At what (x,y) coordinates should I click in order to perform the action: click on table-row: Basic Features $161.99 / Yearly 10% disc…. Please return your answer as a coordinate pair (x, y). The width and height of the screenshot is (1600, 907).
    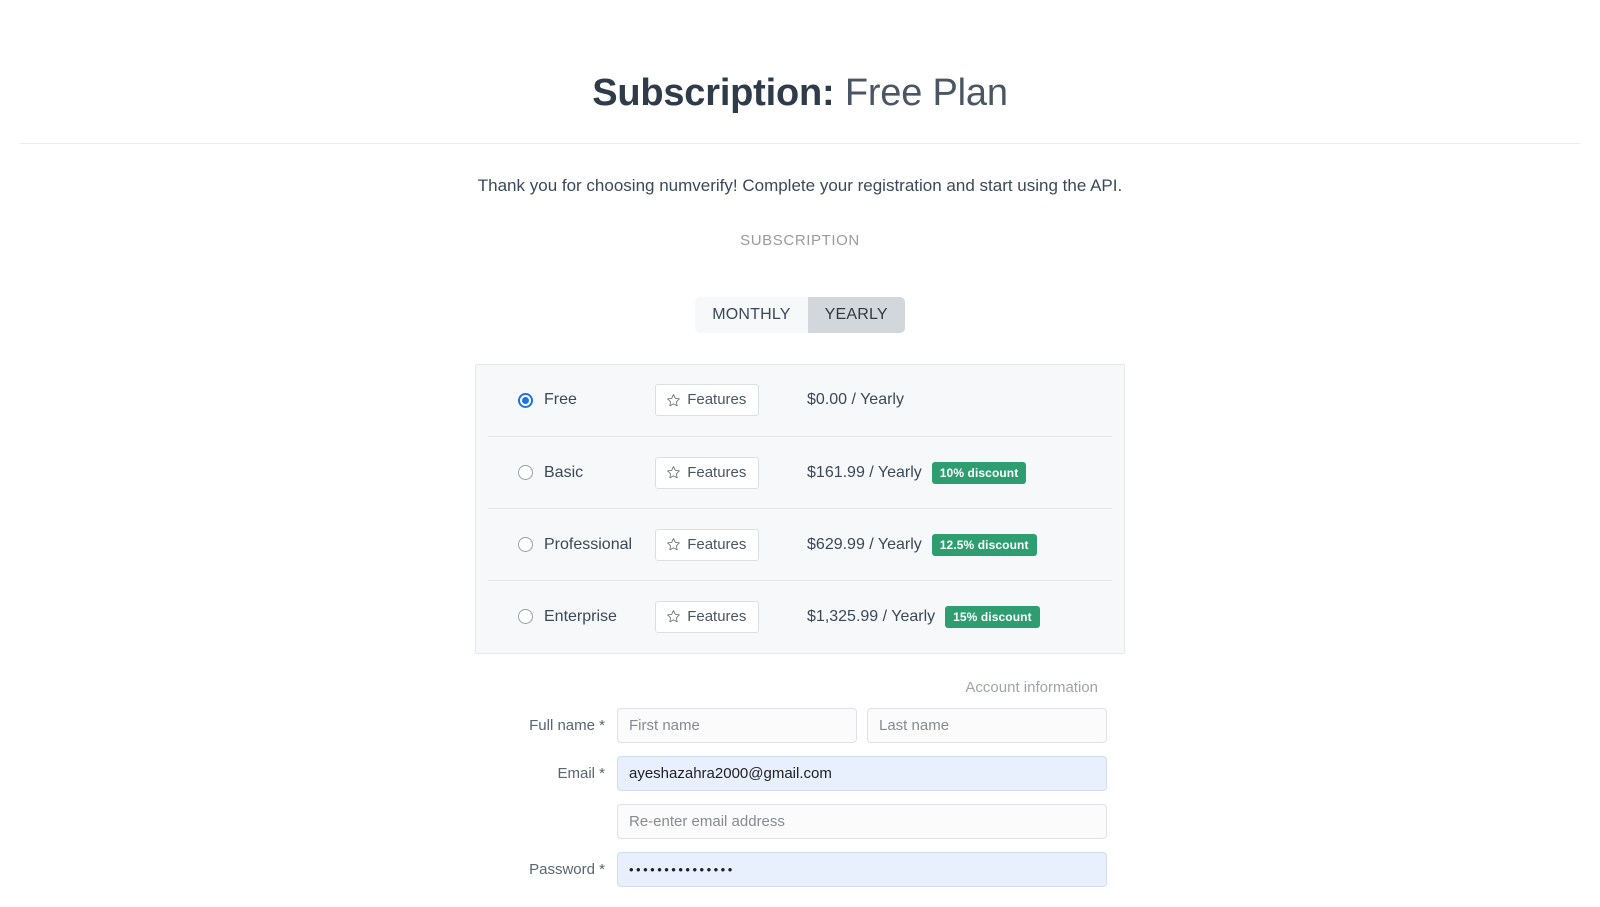
    Looking at the image, I should click on (800, 472).